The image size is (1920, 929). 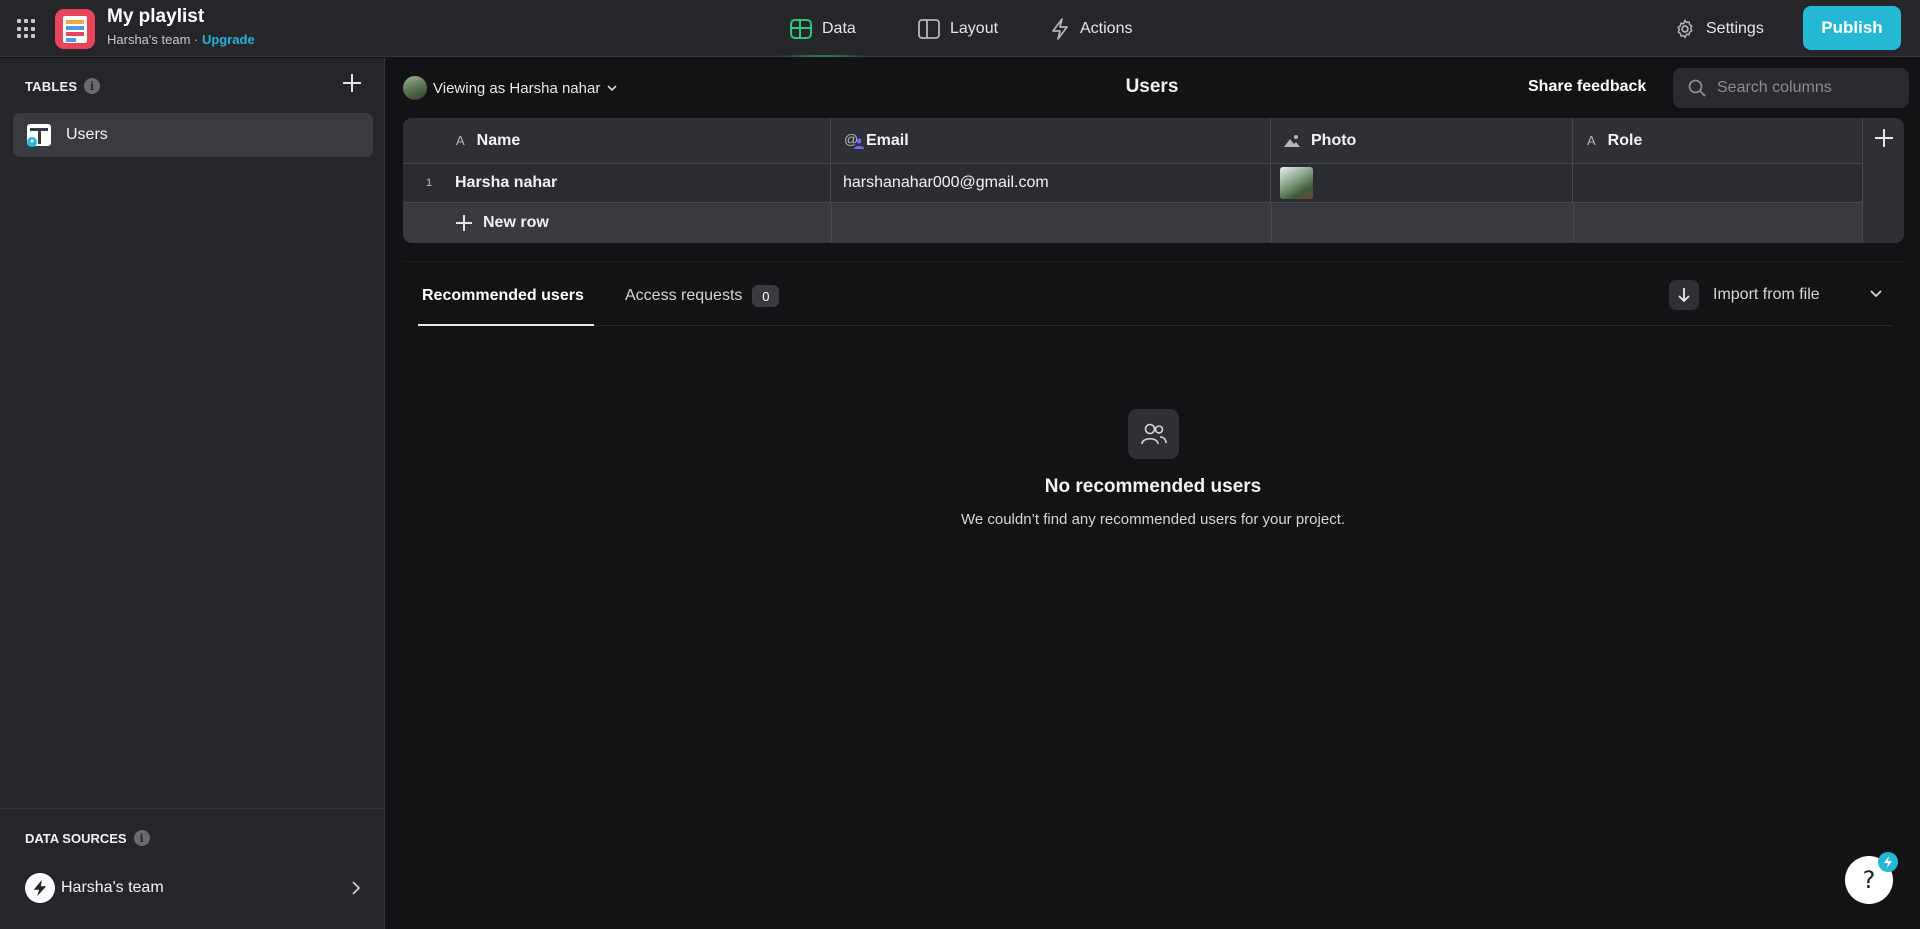 I want to click on row-number: 1, so click(x=429, y=183).